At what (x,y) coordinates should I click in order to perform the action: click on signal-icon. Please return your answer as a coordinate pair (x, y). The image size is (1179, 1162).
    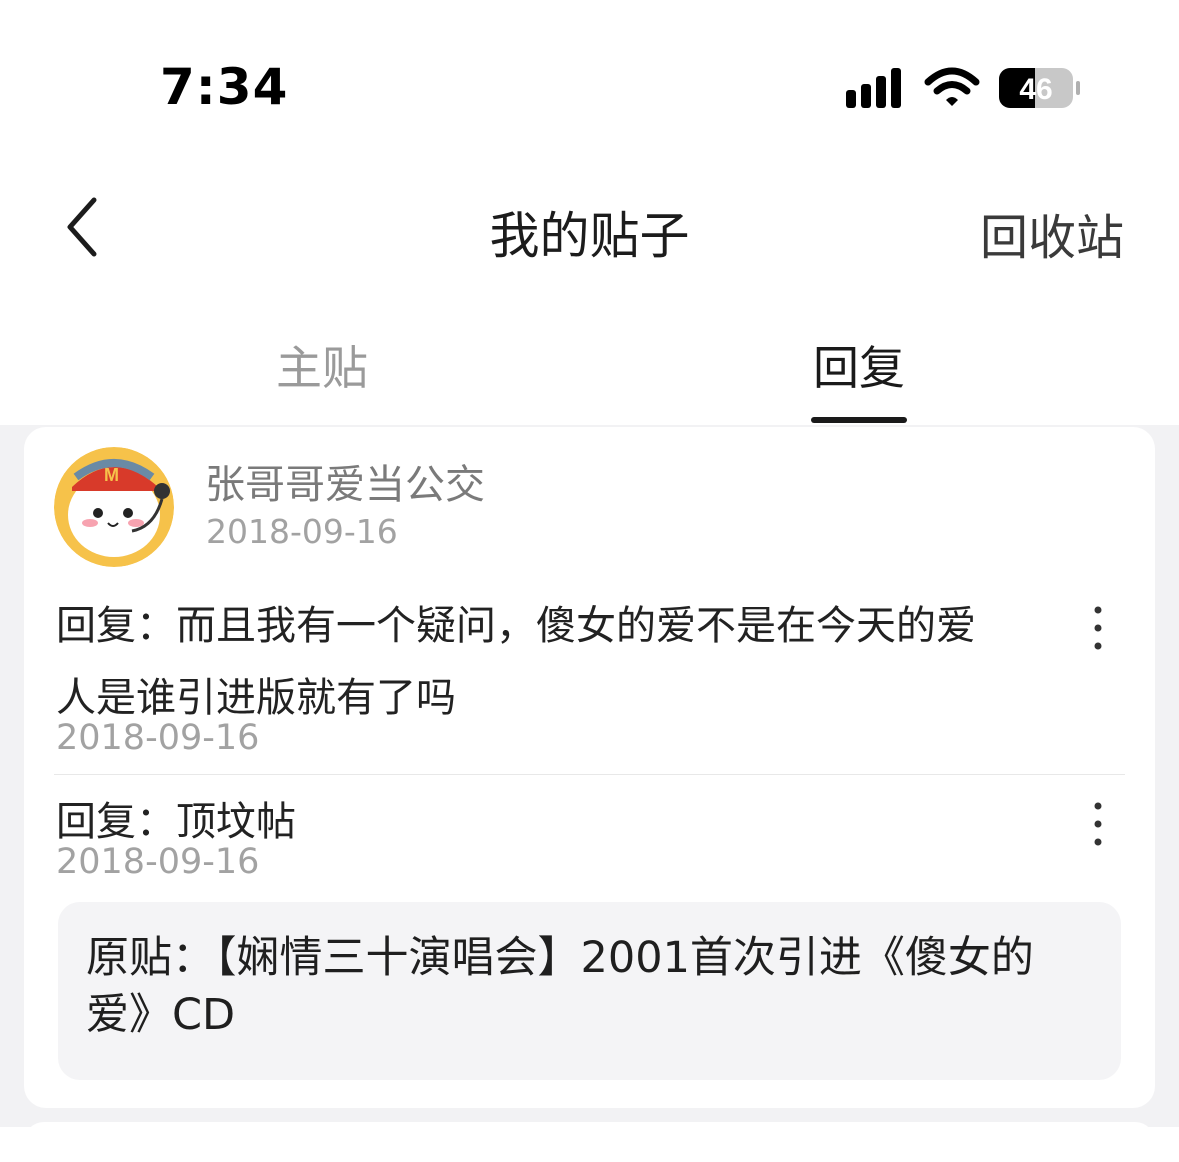
    Looking at the image, I should click on (873, 88).